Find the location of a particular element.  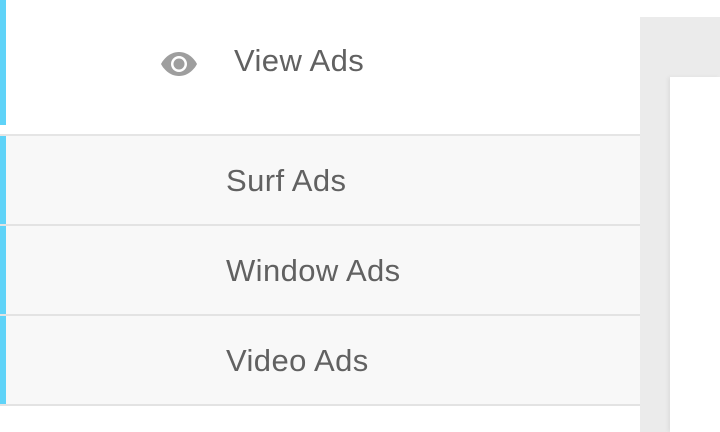

content-panel is located at coordinates (695, 254).